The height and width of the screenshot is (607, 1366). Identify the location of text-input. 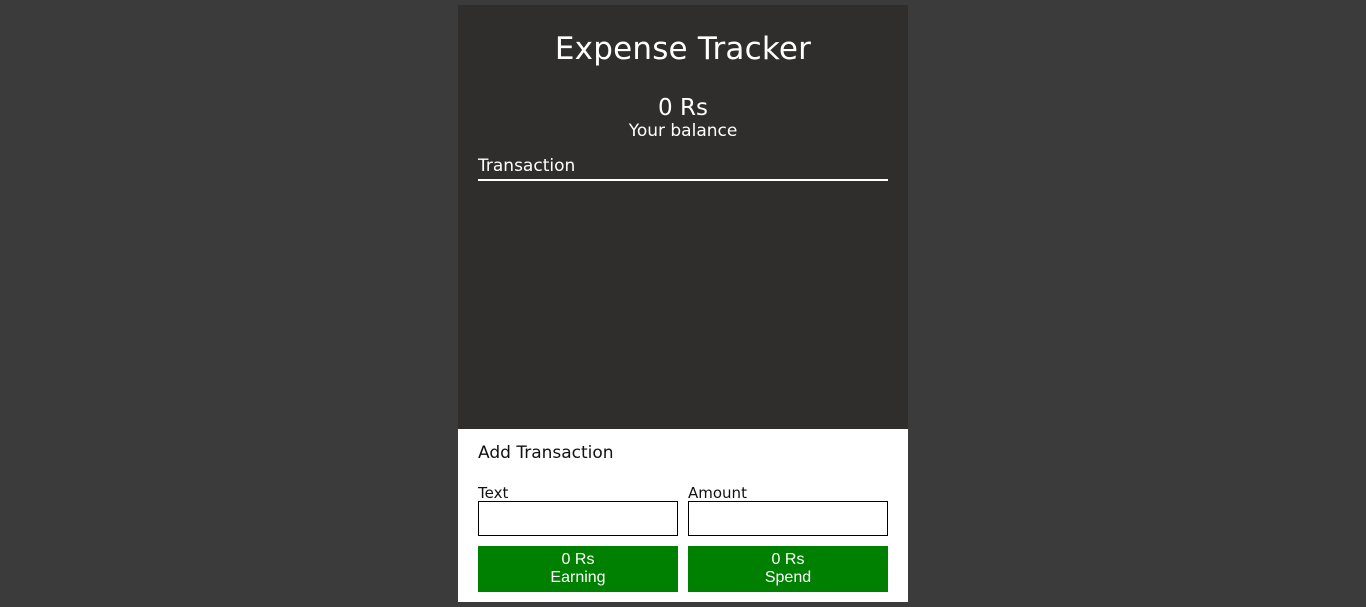
(578, 518).